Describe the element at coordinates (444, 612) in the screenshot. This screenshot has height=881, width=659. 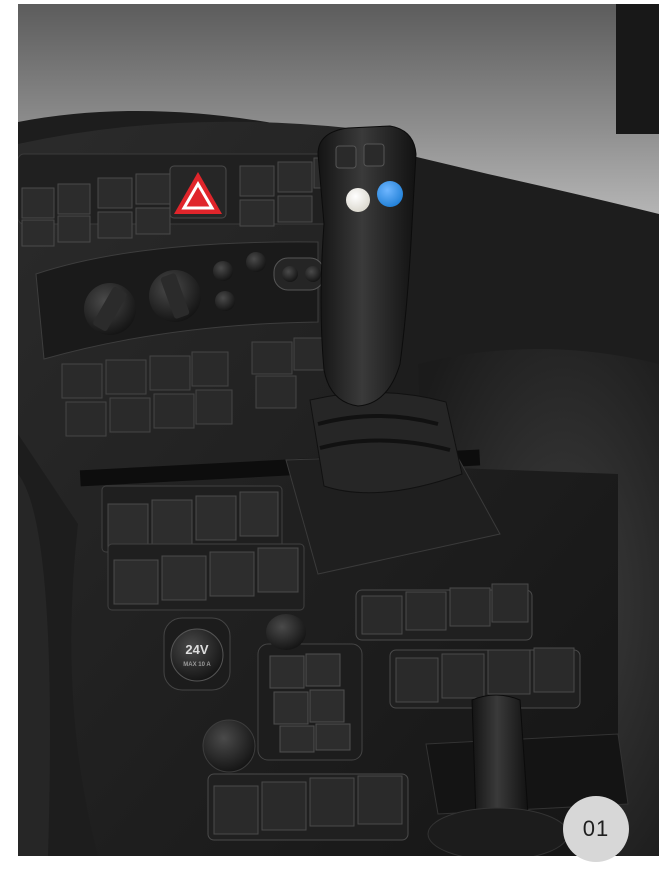
I see `rocker-switch-bank-right-upper` at that location.